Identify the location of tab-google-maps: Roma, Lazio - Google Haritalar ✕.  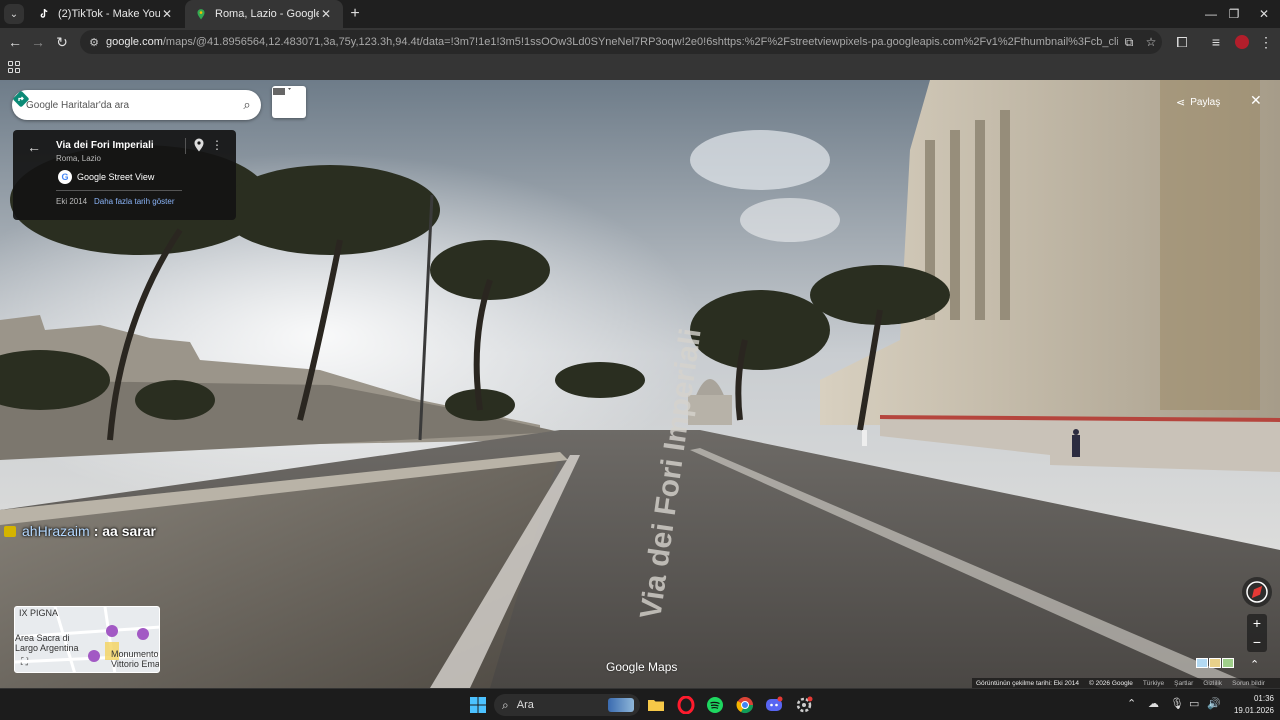
(264, 14).